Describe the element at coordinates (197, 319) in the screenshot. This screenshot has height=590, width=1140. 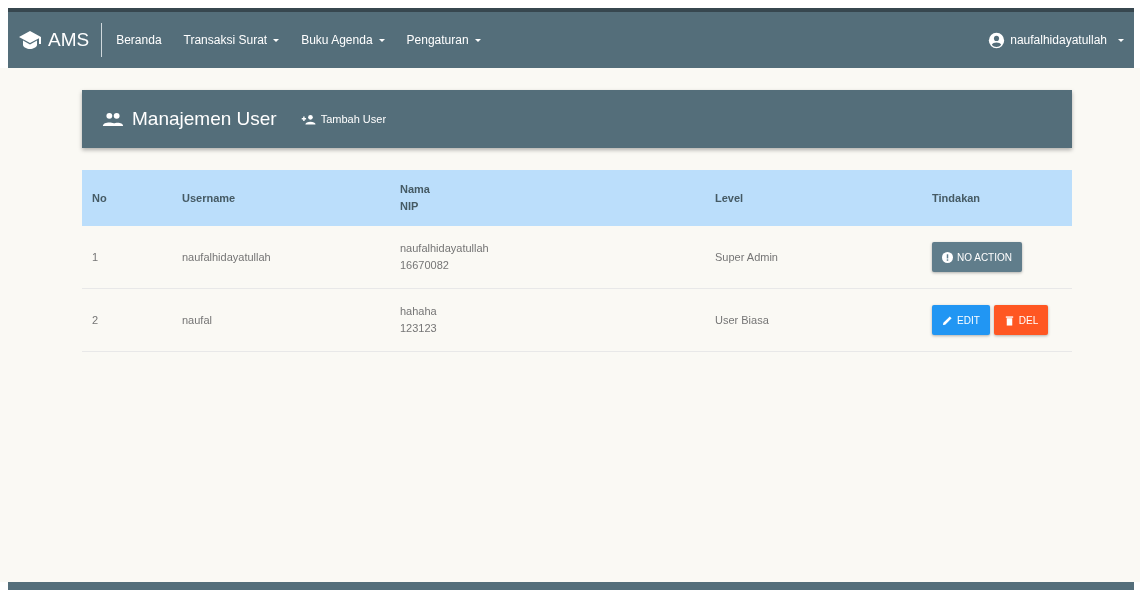
I see `table-cell: naufal` at that location.